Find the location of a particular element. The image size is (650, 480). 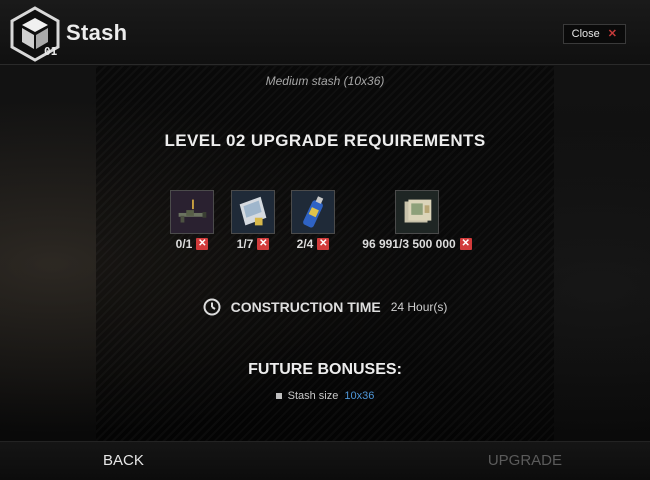

footer-bar: BACK UPGRADE is located at coordinates (325, 460).